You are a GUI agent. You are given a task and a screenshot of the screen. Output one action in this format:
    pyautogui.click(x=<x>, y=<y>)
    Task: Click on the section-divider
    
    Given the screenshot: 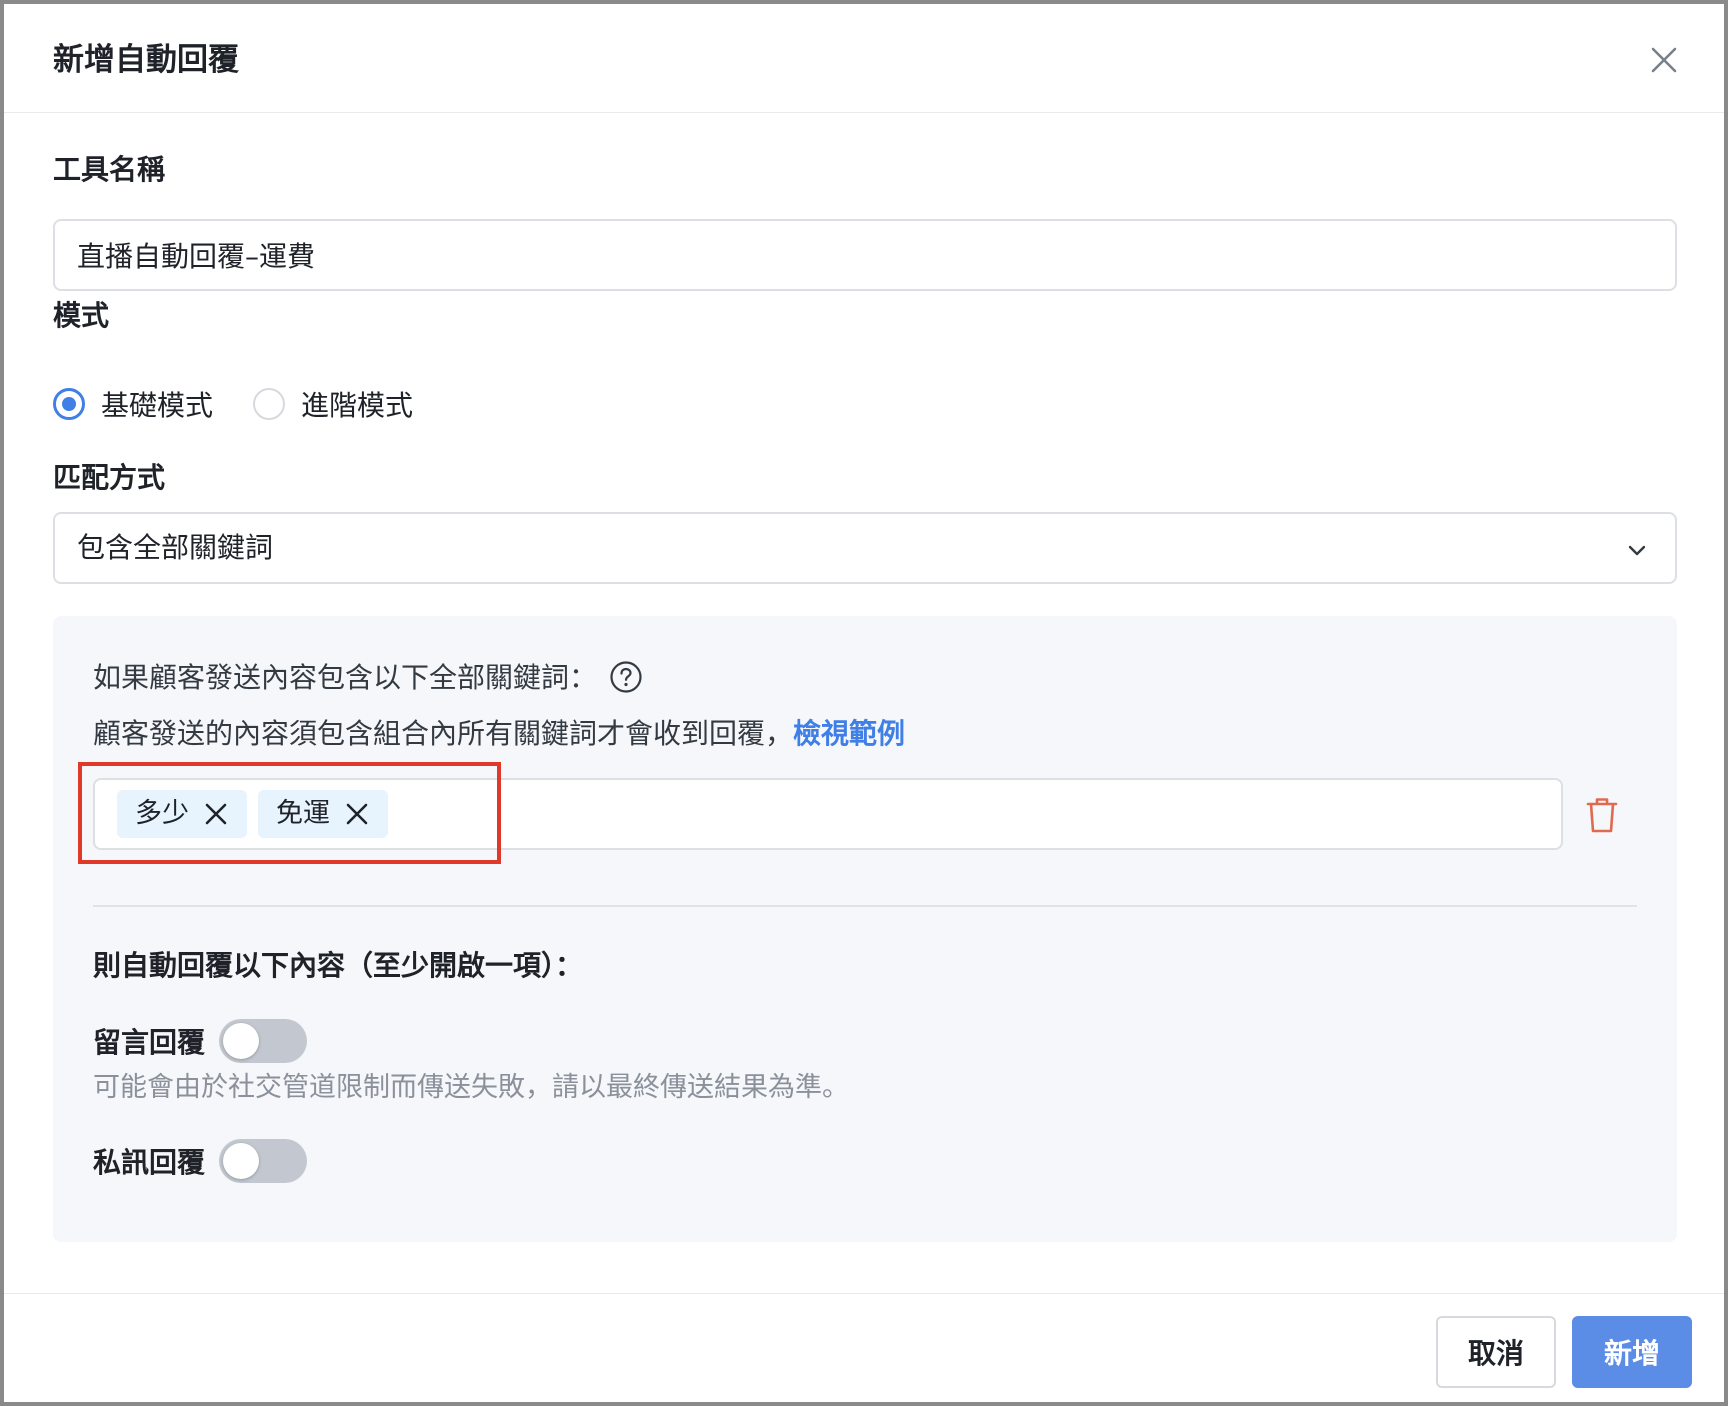 What is the action you would take?
    pyautogui.click(x=865, y=906)
    